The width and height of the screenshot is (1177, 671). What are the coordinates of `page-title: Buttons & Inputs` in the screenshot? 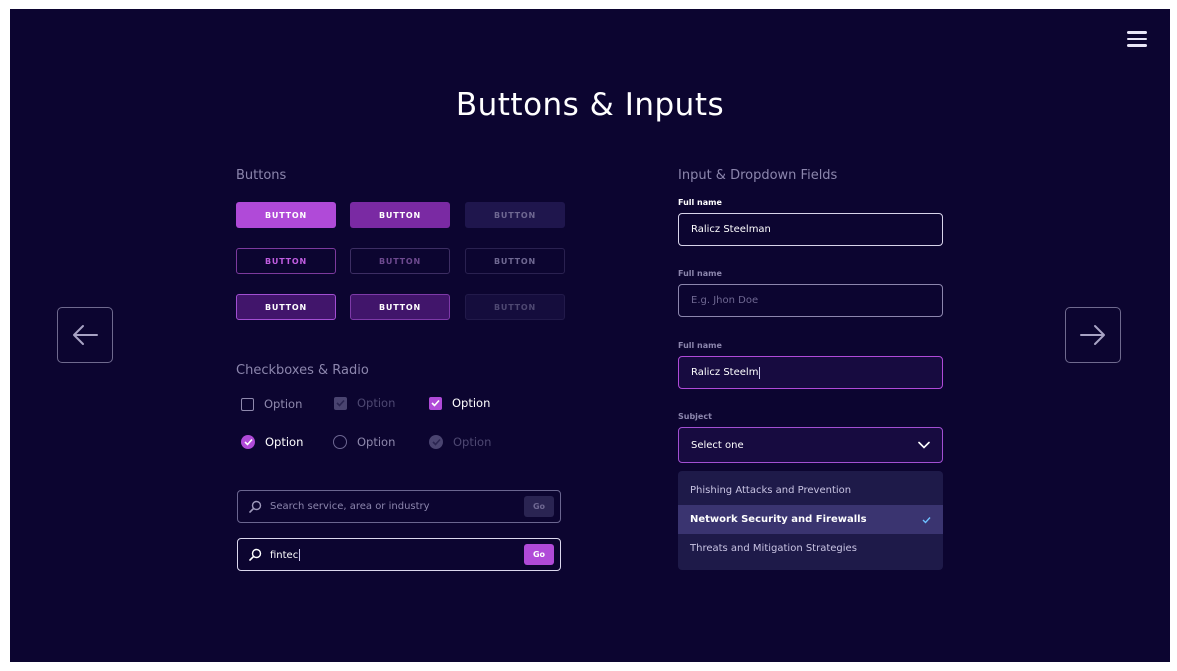 It's located at (590, 105).